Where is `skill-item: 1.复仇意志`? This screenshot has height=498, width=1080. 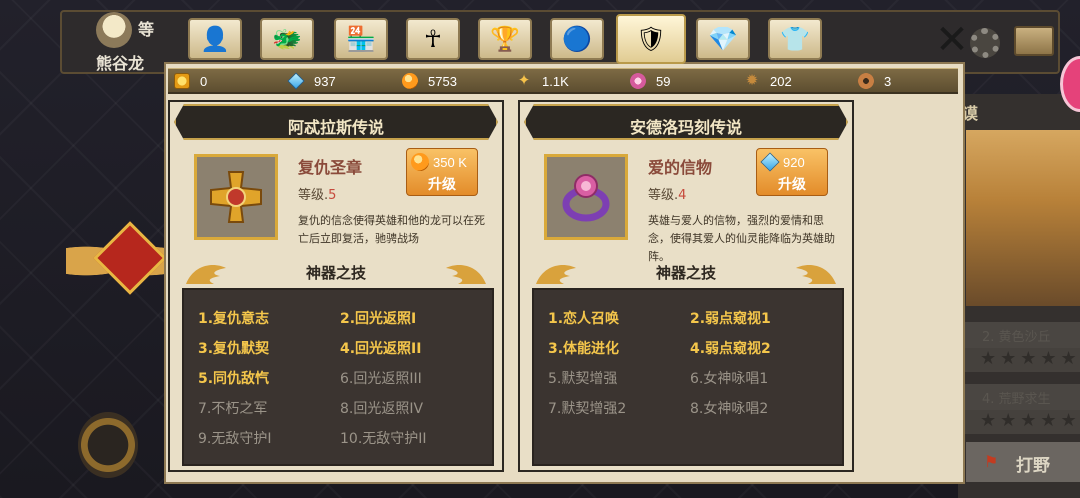
skill-item: 1.复仇意志 is located at coordinates (233, 318).